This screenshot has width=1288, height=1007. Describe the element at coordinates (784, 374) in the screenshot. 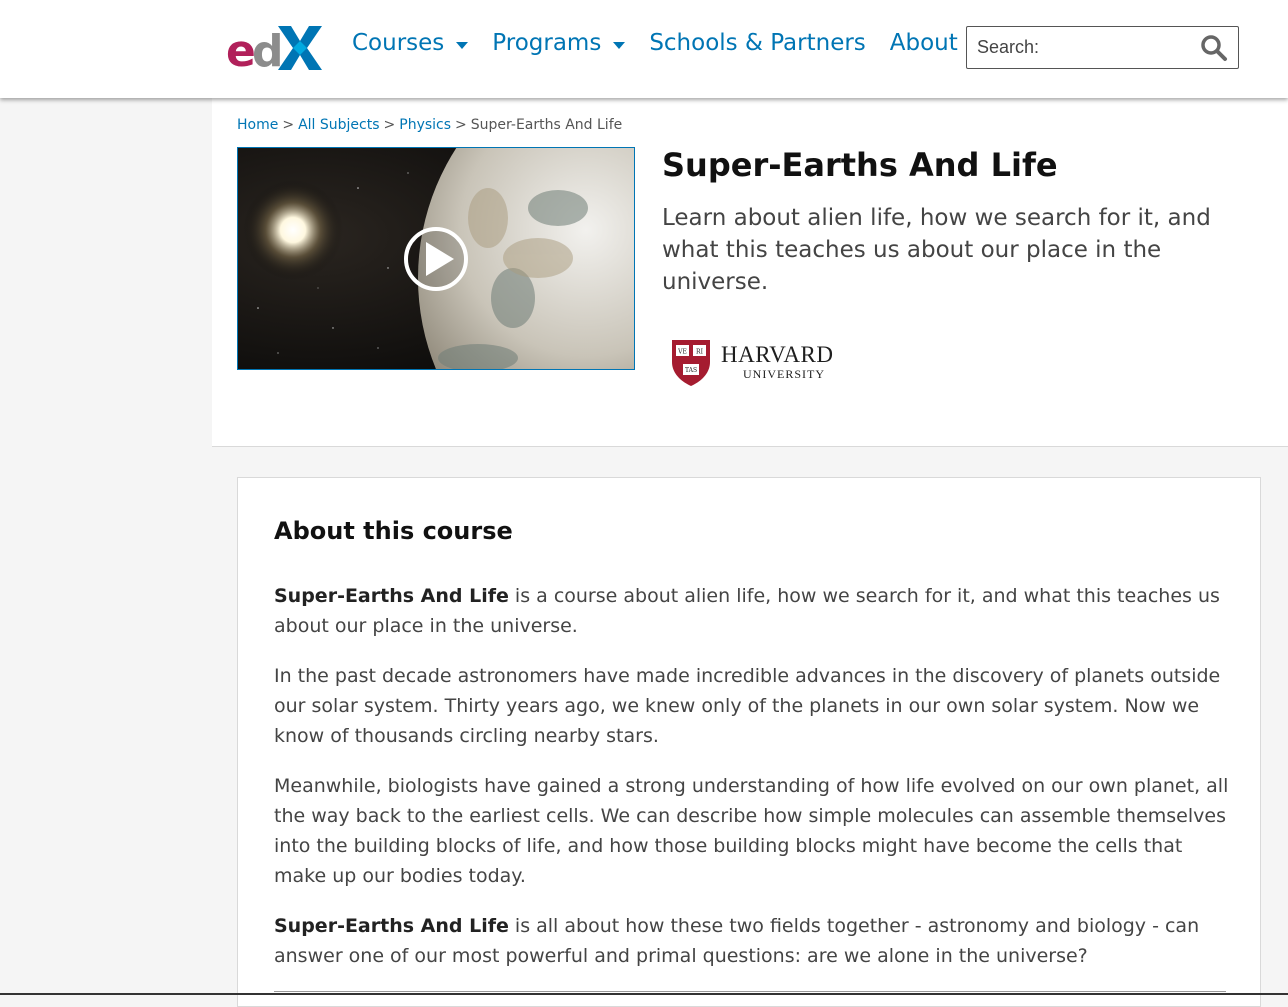

I see `harvard-university: UNIVERSITY` at that location.